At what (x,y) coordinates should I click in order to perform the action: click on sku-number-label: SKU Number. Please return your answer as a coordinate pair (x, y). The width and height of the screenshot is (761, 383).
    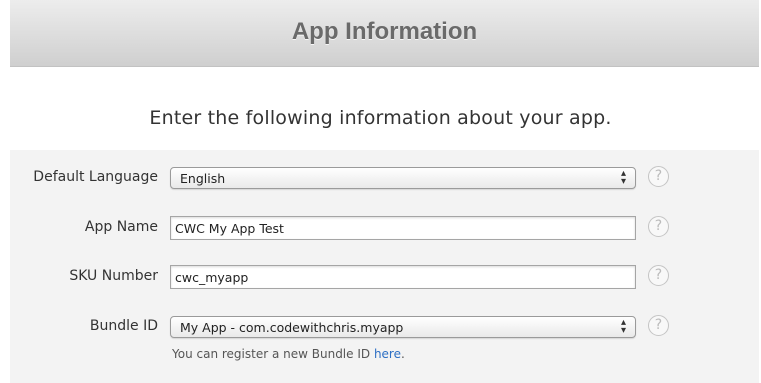
    Looking at the image, I should click on (113, 276).